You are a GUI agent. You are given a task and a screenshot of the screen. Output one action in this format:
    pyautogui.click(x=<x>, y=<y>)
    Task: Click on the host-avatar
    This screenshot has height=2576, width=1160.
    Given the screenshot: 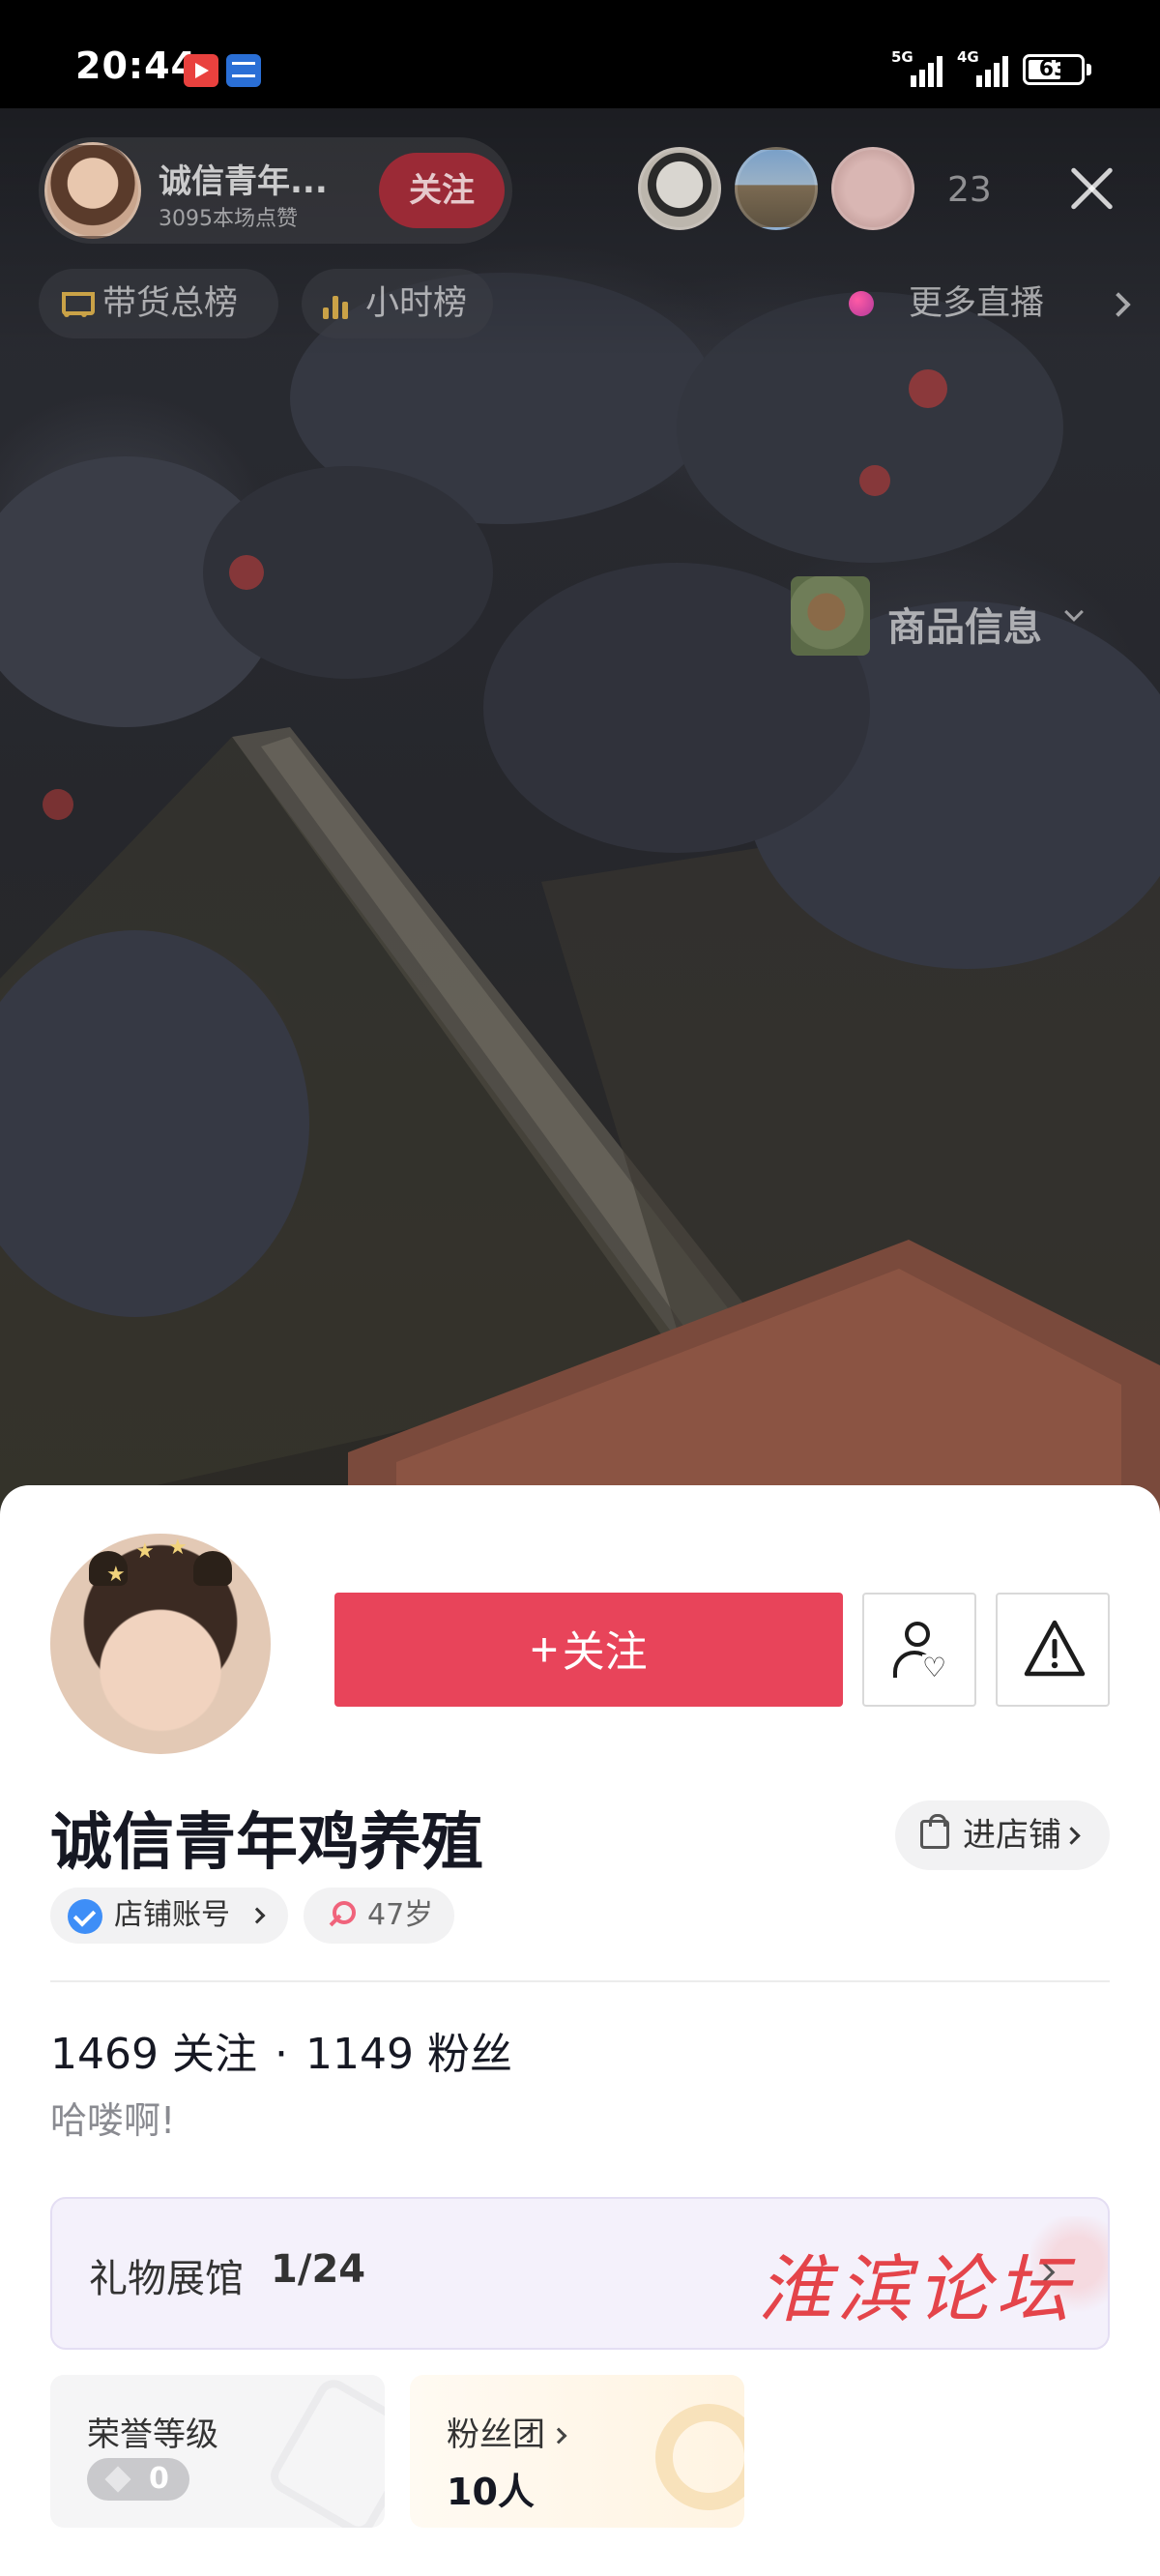 What is the action you would take?
    pyautogui.click(x=92, y=190)
    